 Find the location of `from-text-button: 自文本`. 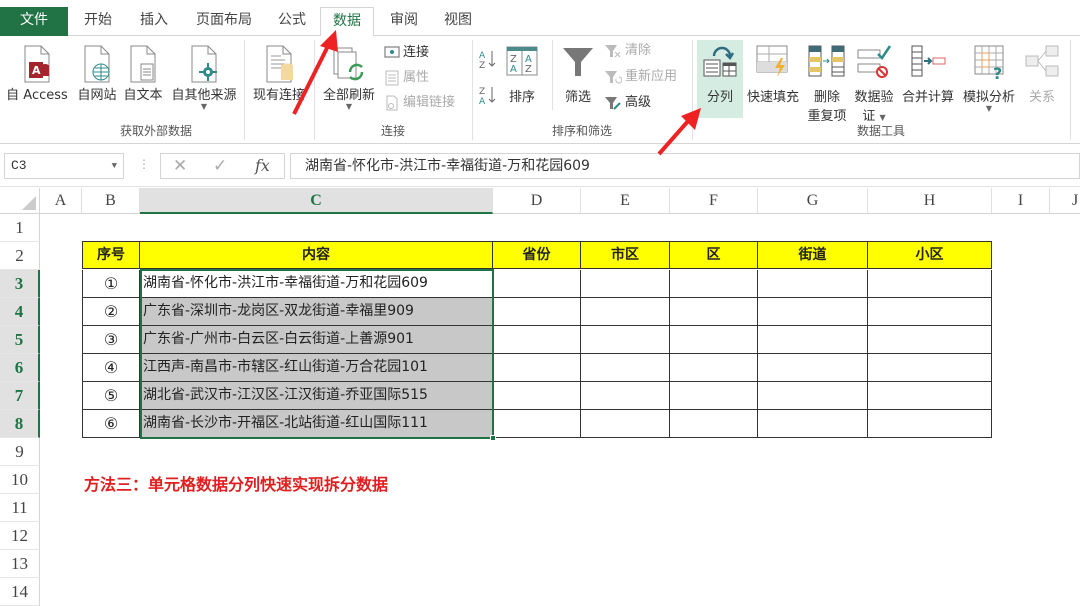

from-text-button: 自文本 is located at coordinates (143, 73).